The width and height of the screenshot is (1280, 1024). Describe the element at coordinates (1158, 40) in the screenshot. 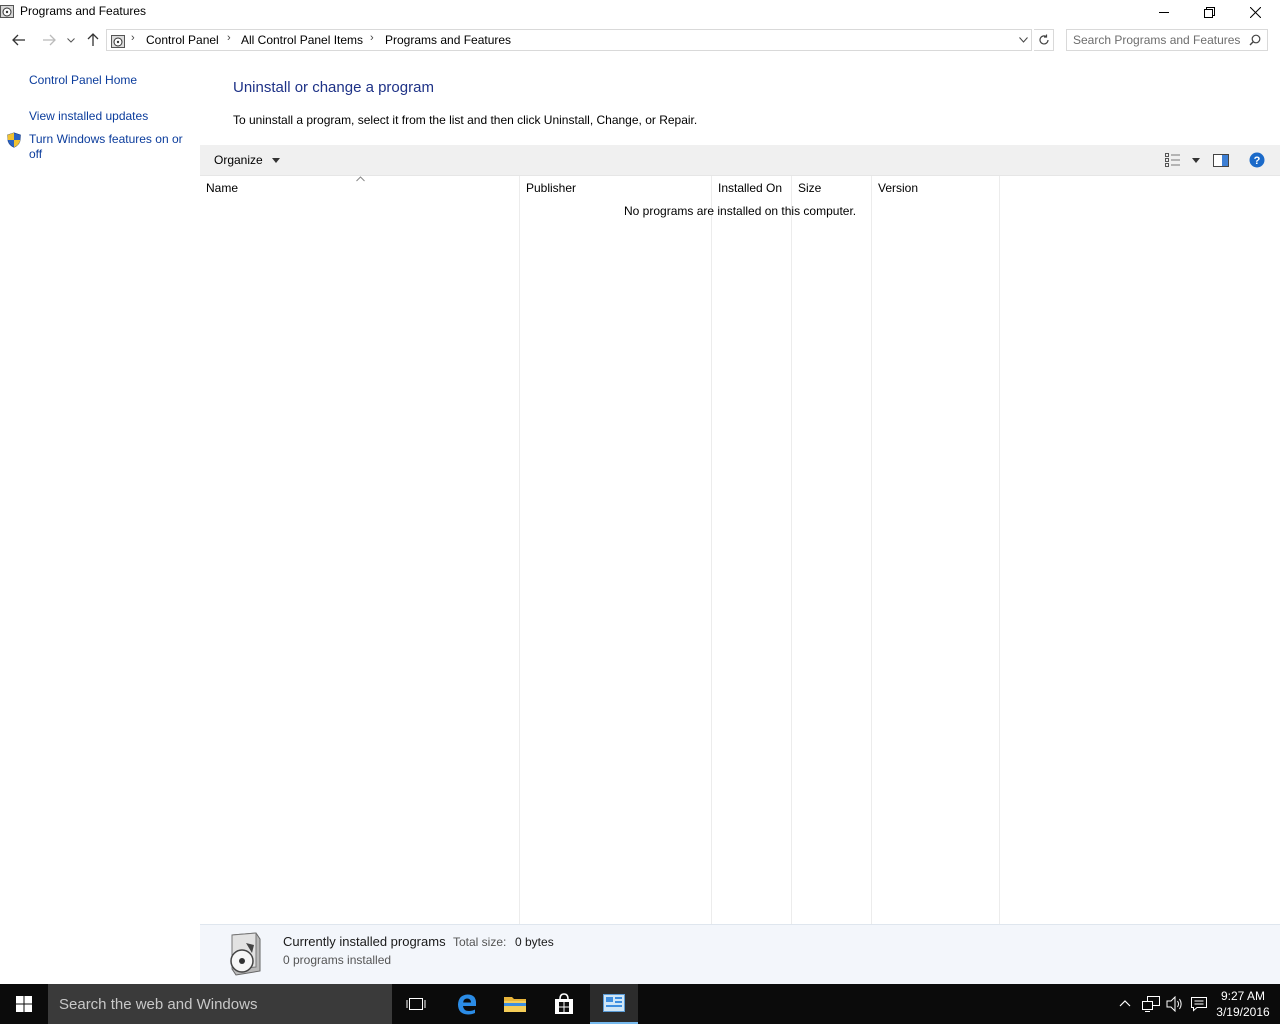

I see `search-input` at that location.